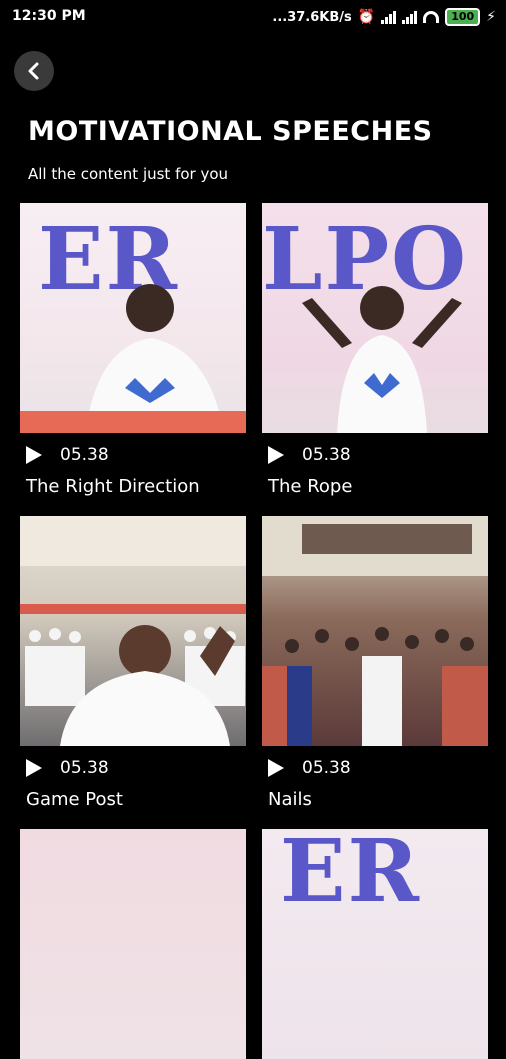  Describe the element at coordinates (310, 486) in the screenshot. I see `video-title: The Rope` at that location.